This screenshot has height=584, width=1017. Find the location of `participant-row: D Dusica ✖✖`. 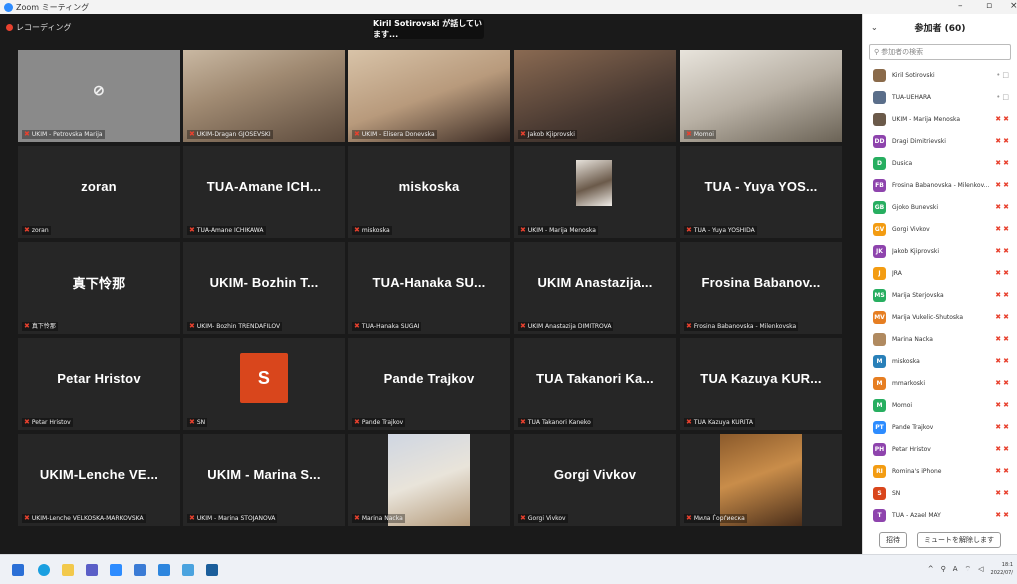

participant-row: D Dusica ✖✖ is located at coordinates (940, 163).